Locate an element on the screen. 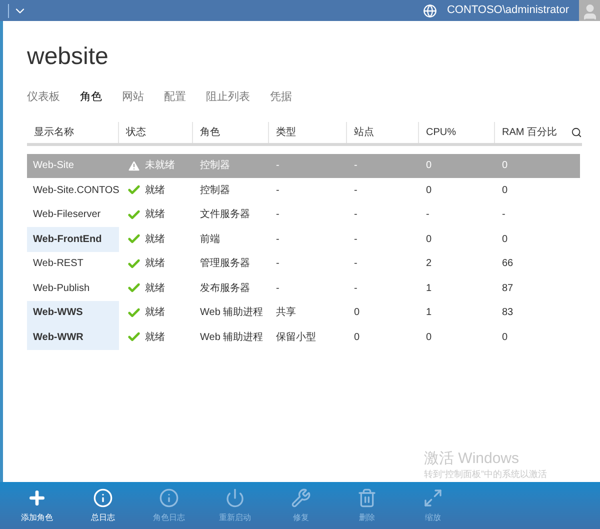 The image size is (600, 529). command-button: 总日志 is located at coordinates (103, 506).